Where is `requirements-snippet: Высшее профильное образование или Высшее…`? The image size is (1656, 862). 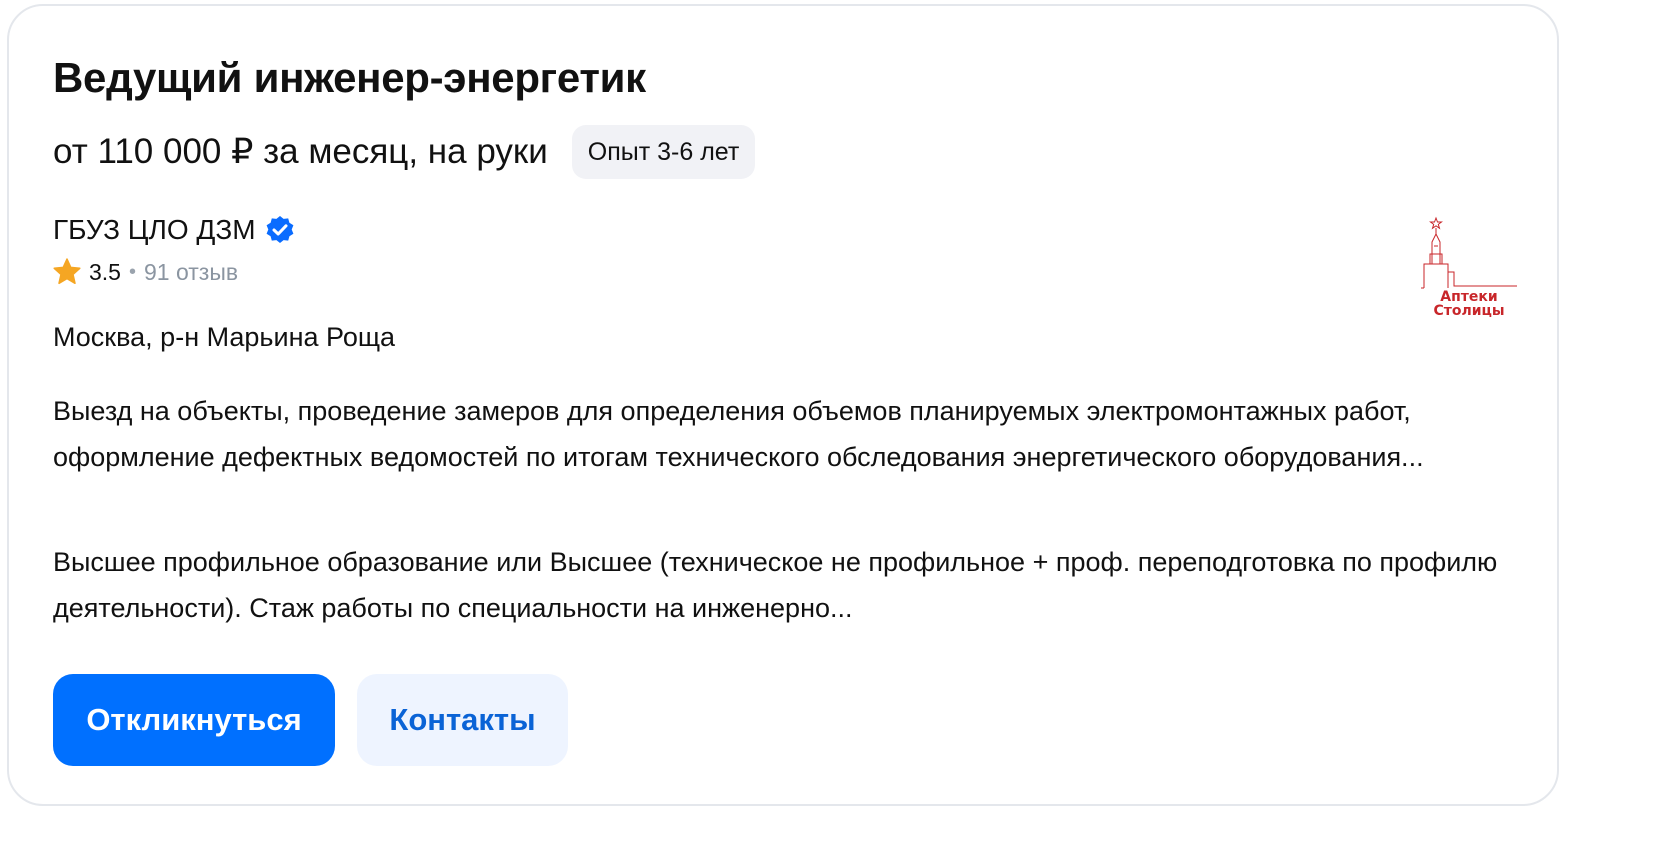
requirements-snippet: Высшее профильное образование или Высшее… is located at coordinates (775, 585).